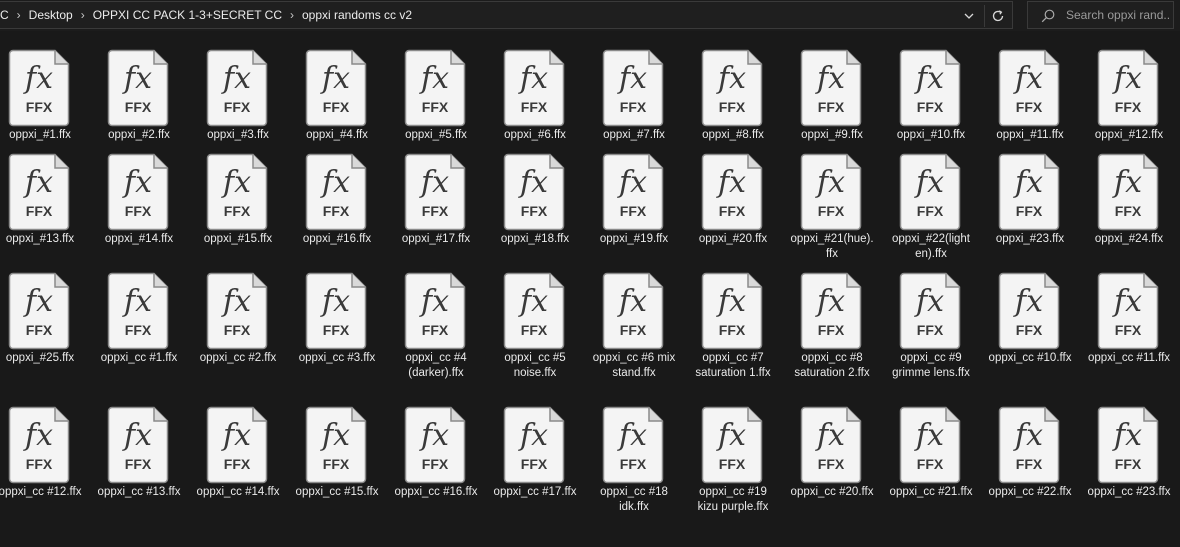  I want to click on file-name: oppxi_#4.ffx, so click(337, 135).